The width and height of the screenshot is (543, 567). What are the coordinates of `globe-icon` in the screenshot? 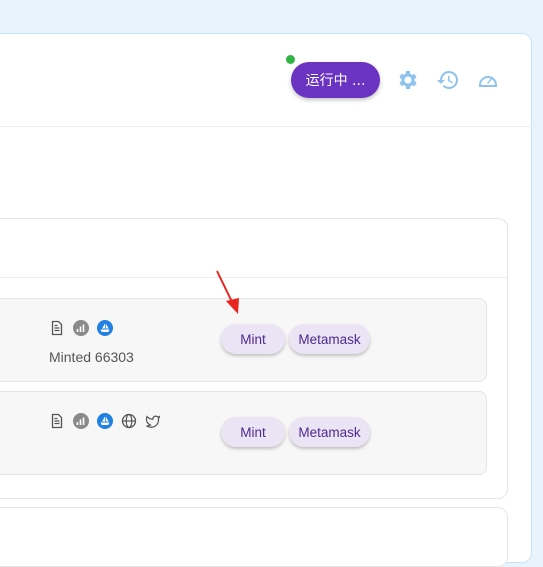 It's located at (129, 421).